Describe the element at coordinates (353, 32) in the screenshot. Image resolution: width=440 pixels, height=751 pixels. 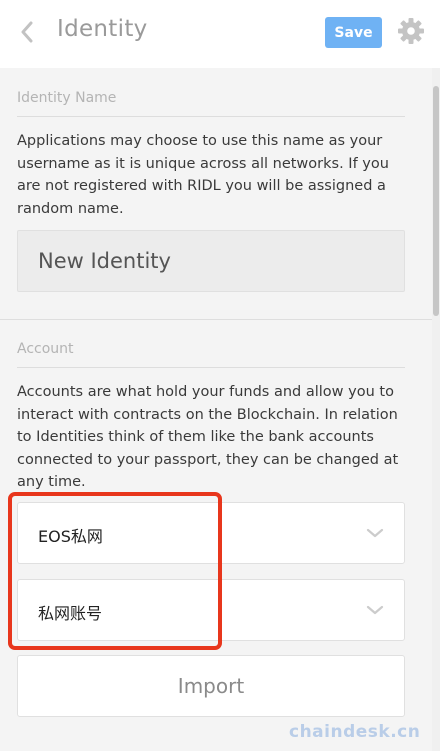
I see `save-button: Save` at that location.